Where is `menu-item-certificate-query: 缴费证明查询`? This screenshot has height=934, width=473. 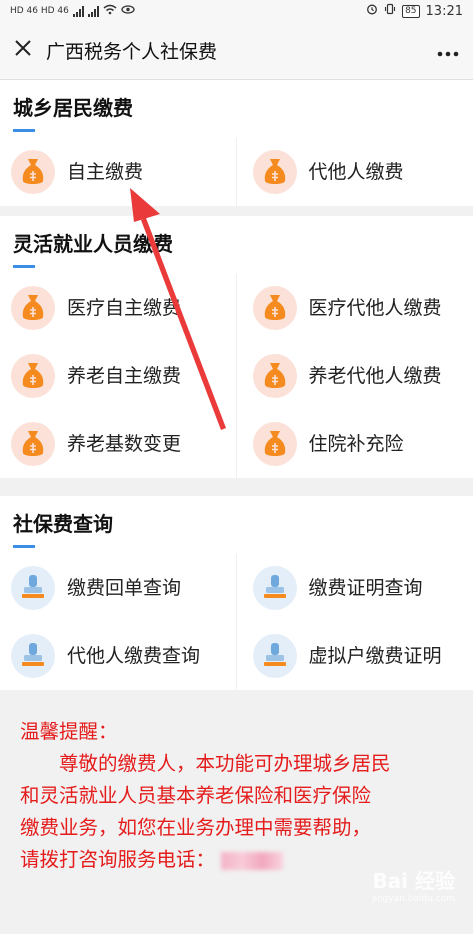
menu-item-certificate-query: 缴费证明查询 is located at coordinates (355, 588).